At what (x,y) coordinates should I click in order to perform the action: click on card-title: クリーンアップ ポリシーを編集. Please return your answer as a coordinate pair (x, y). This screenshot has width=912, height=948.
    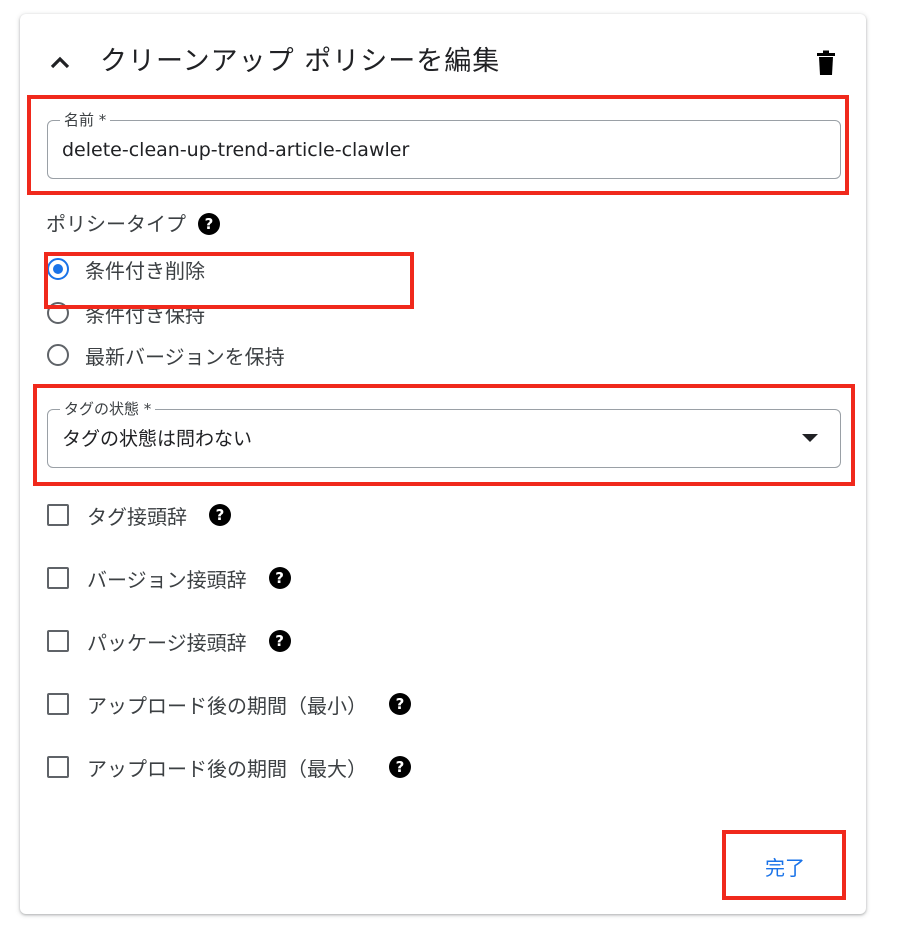
    Looking at the image, I should click on (300, 61).